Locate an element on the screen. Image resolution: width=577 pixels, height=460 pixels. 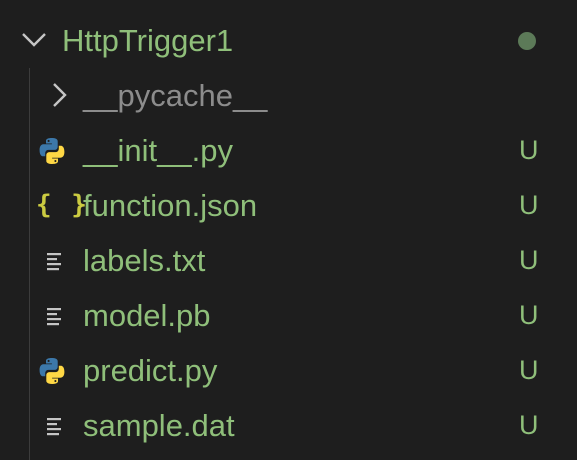
folder-httptrigger1: HttpTrigger1 is located at coordinates (288, 40).